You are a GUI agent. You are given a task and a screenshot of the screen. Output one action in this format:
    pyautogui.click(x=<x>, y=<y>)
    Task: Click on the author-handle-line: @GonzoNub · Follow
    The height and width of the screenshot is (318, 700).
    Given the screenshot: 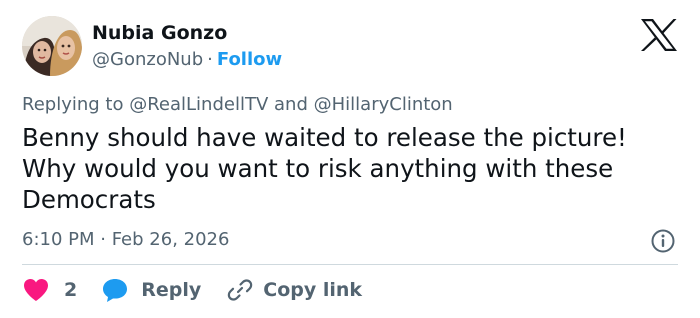 What is the action you would take?
    pyautogui.click(x=187, y=59)
    